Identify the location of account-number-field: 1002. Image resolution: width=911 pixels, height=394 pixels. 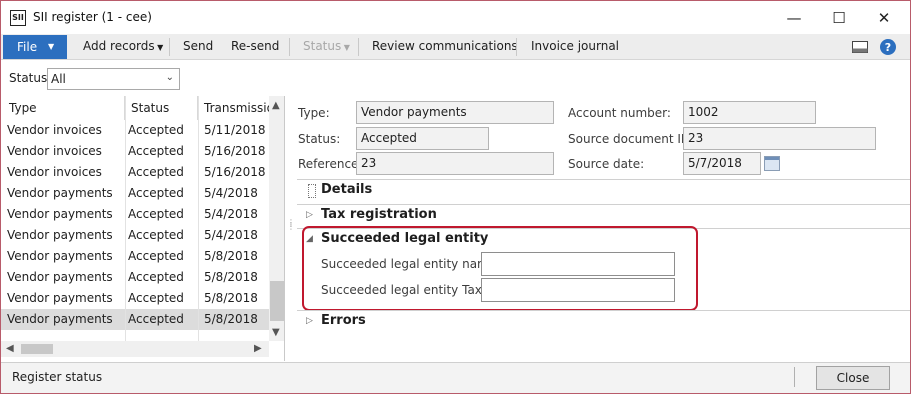
(749, 112).